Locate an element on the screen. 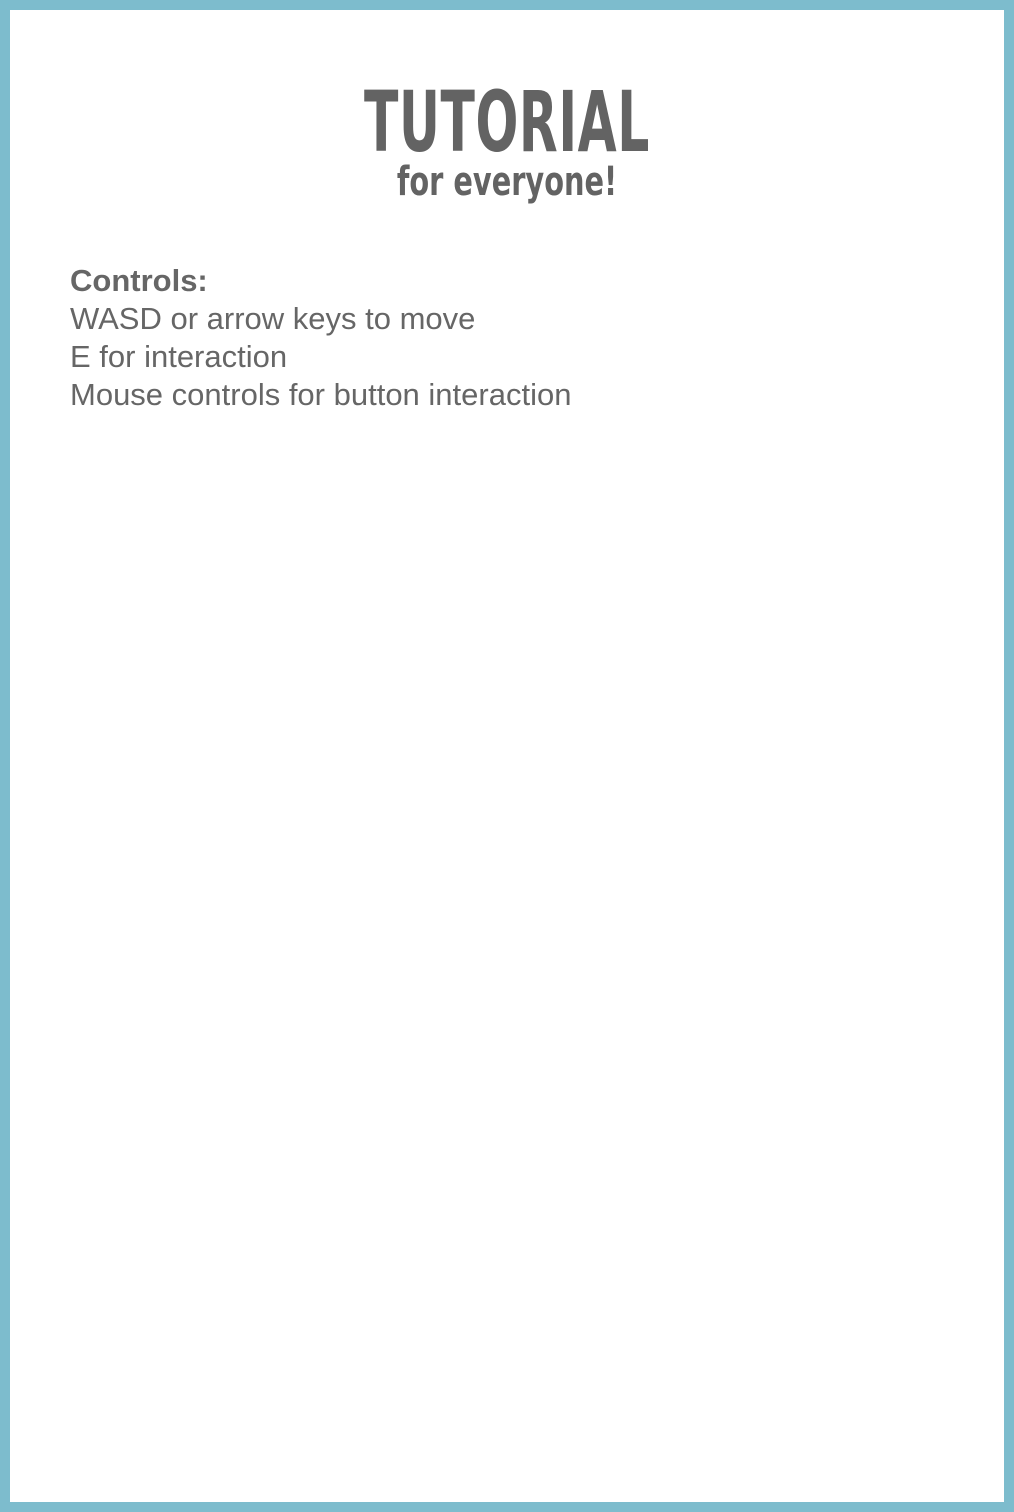 Image resolution: width=1014 pixels, height=1512 pixels. tutorial-title: TUTORIAL is located at coordinates (507, 122).